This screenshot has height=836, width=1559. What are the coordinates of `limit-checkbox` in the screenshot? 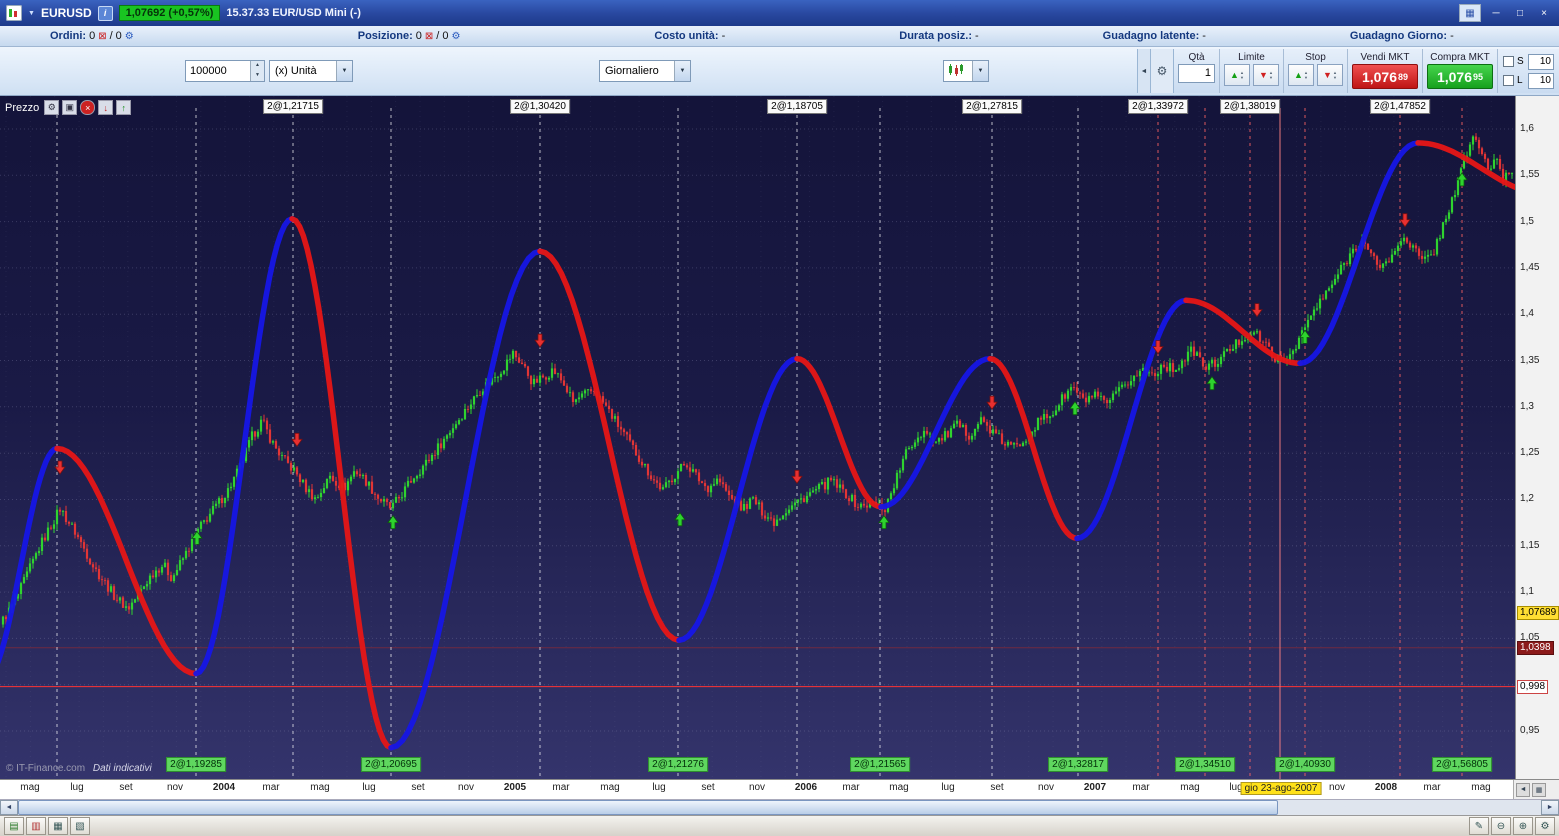 It's located at (1508, 80).